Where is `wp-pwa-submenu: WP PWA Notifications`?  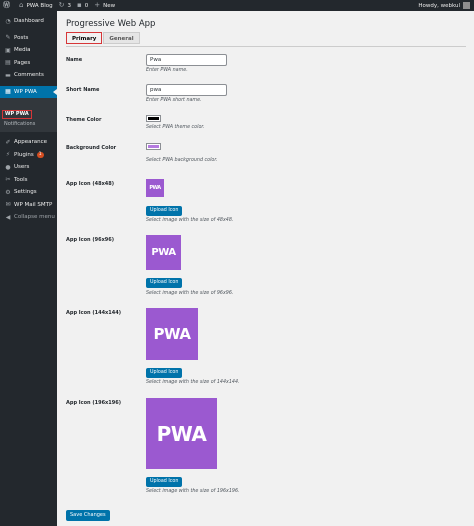 wp-pwa-submenu: WP PWA Notifications is located at coordinates (28, 115).